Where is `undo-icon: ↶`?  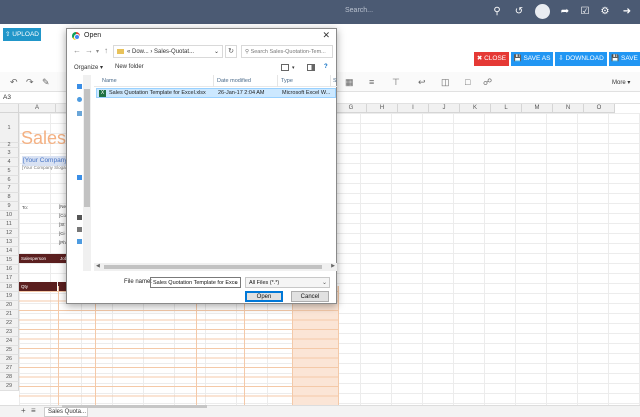
undo-icon: ↶ is located at coordinates (14, 82).